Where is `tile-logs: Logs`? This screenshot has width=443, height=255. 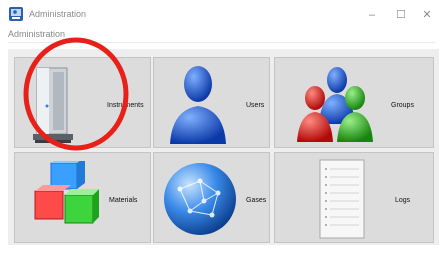
tile-logs: Logs is located at coordinates (354, 197).